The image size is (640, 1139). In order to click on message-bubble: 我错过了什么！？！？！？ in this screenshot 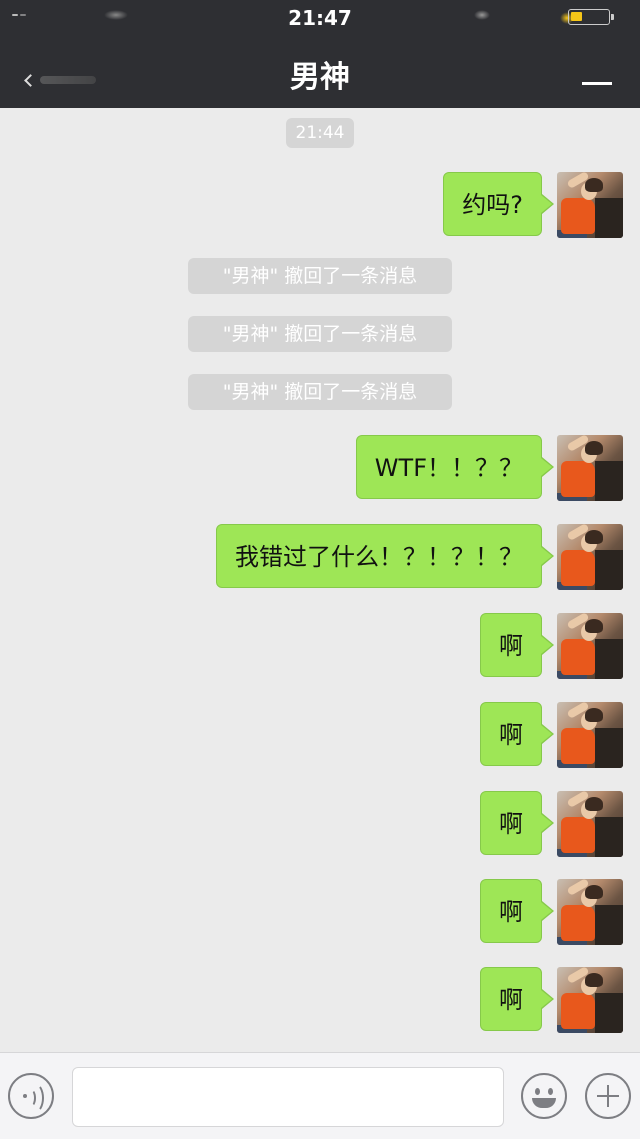, I will do `click(385, 556)`.